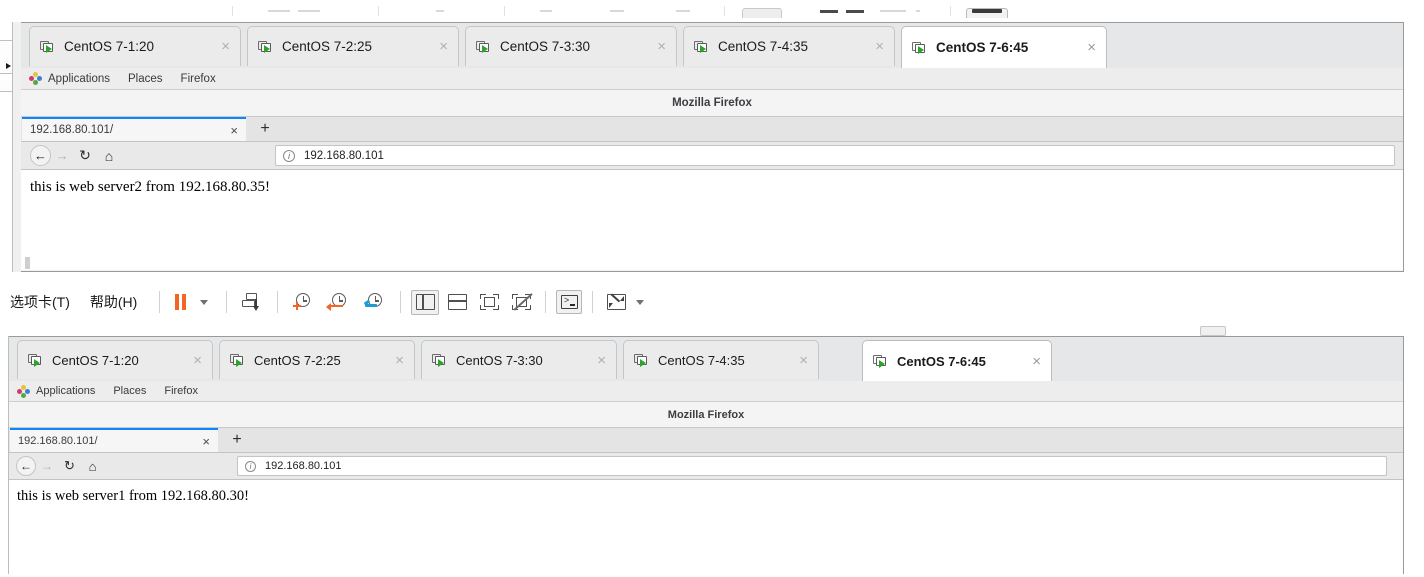 The height and width of the screenshot is (577, 1424). I want to click on url-bar-bottom: i 192.168.80.101, so click(812, 466).